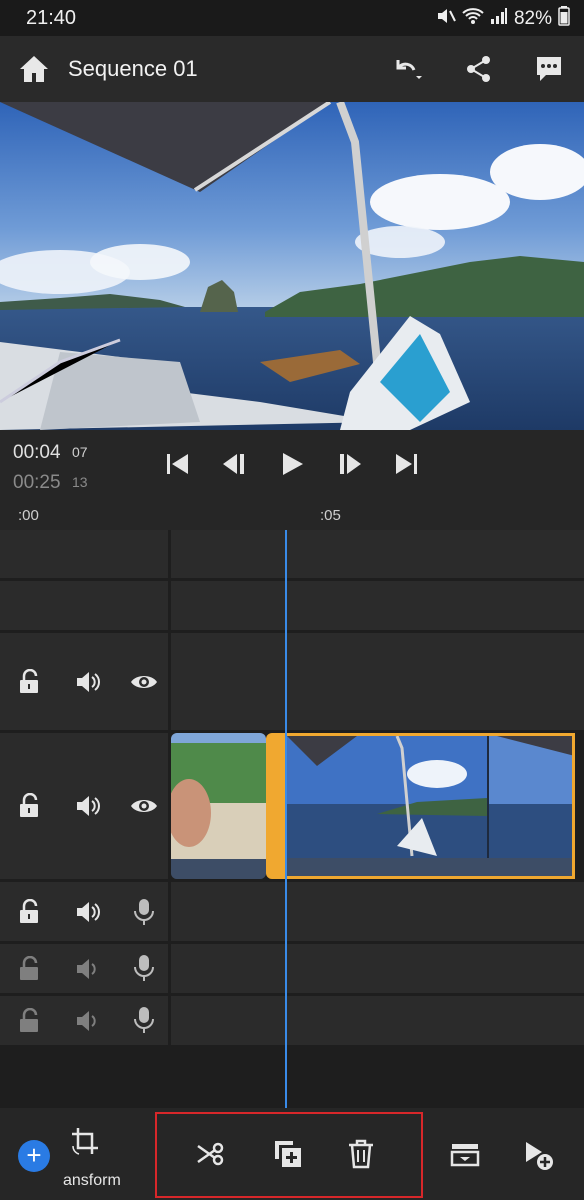  I want to click on wifi-icon, so click(473, 19).